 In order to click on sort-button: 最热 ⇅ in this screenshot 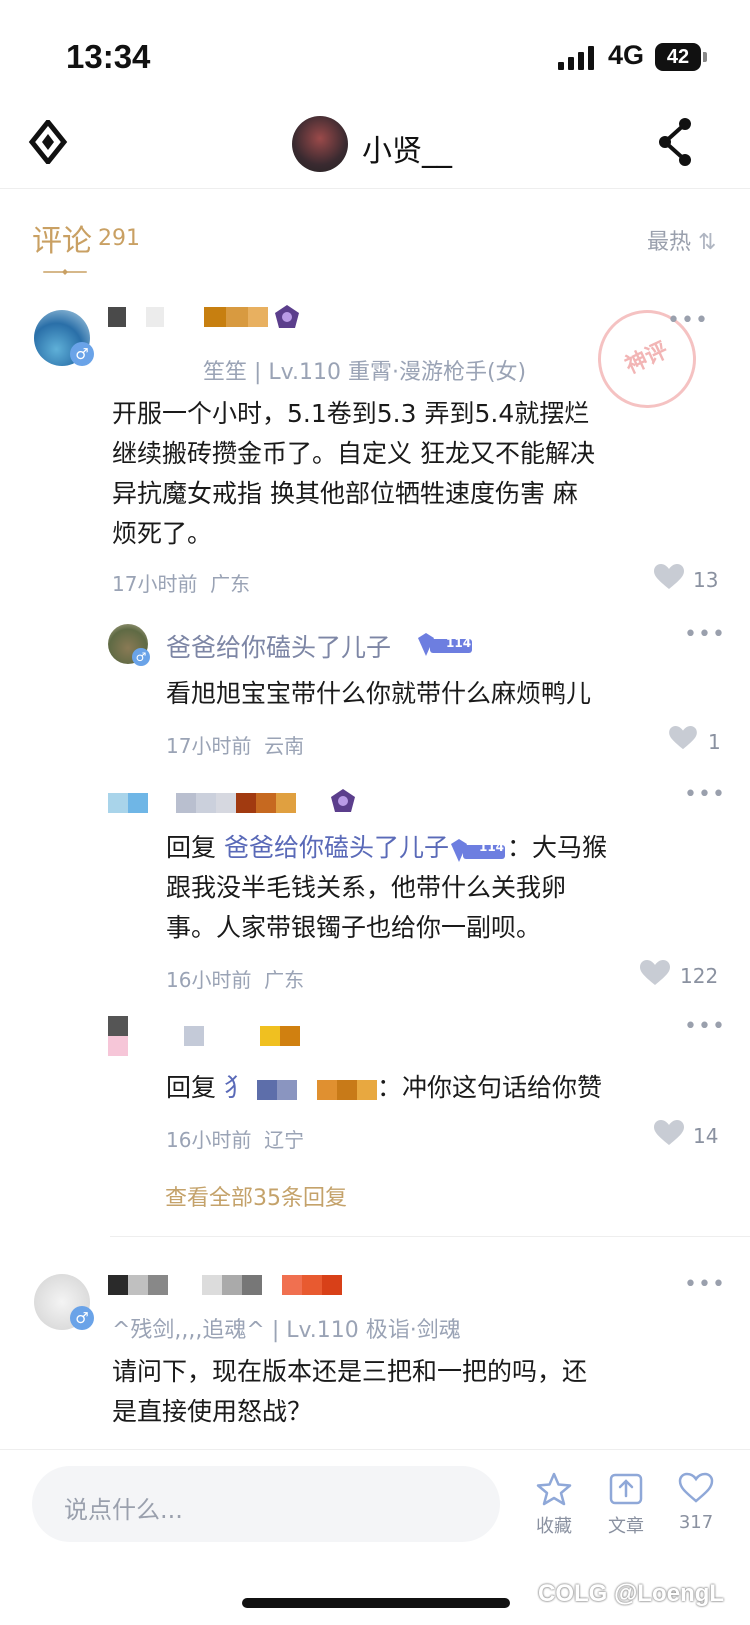, I will do `click(681, 240)`.